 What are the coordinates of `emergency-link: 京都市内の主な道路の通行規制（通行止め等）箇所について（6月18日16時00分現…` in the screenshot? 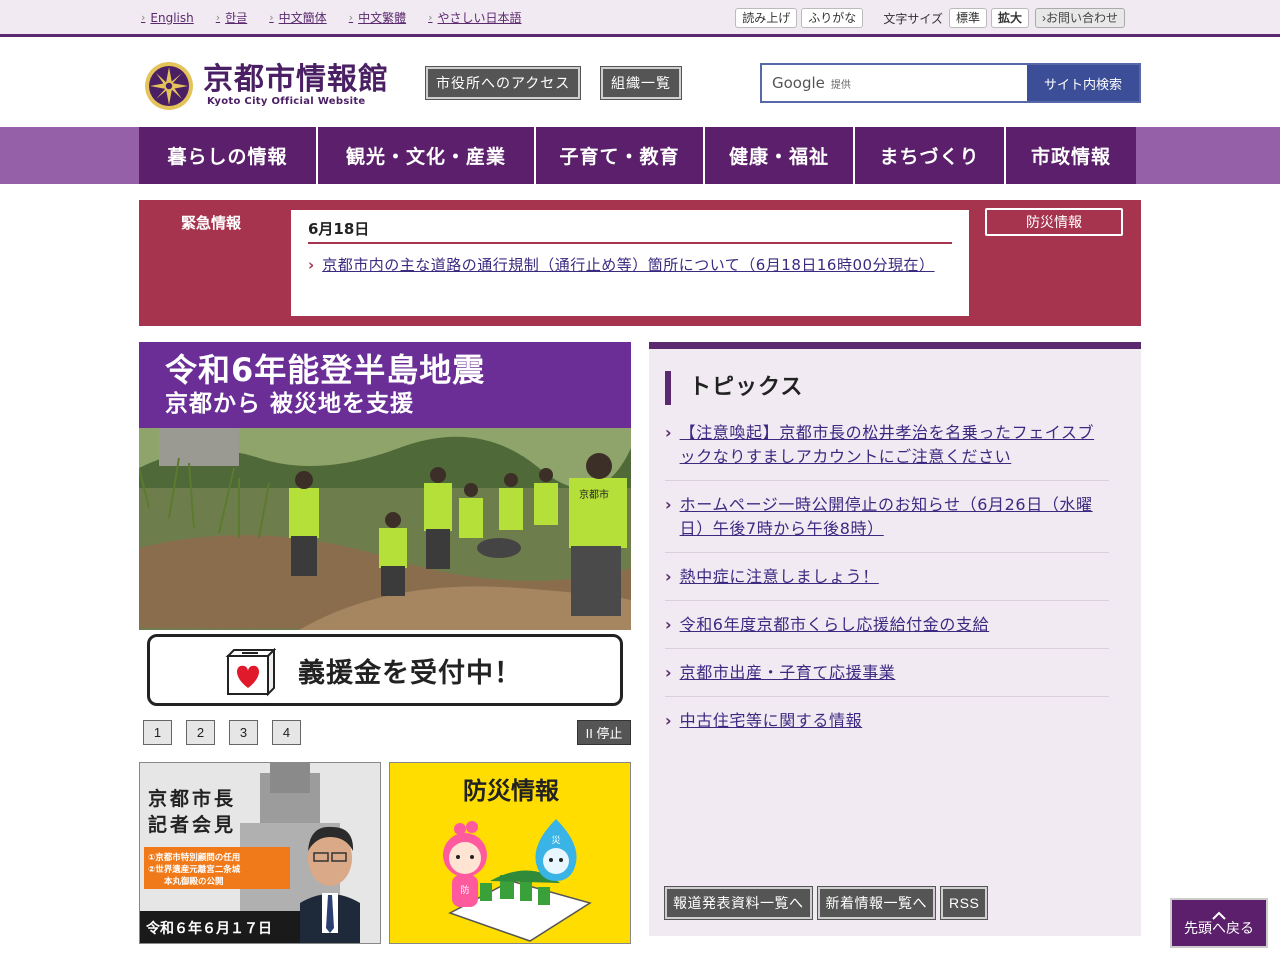 It's located at (628, 265).